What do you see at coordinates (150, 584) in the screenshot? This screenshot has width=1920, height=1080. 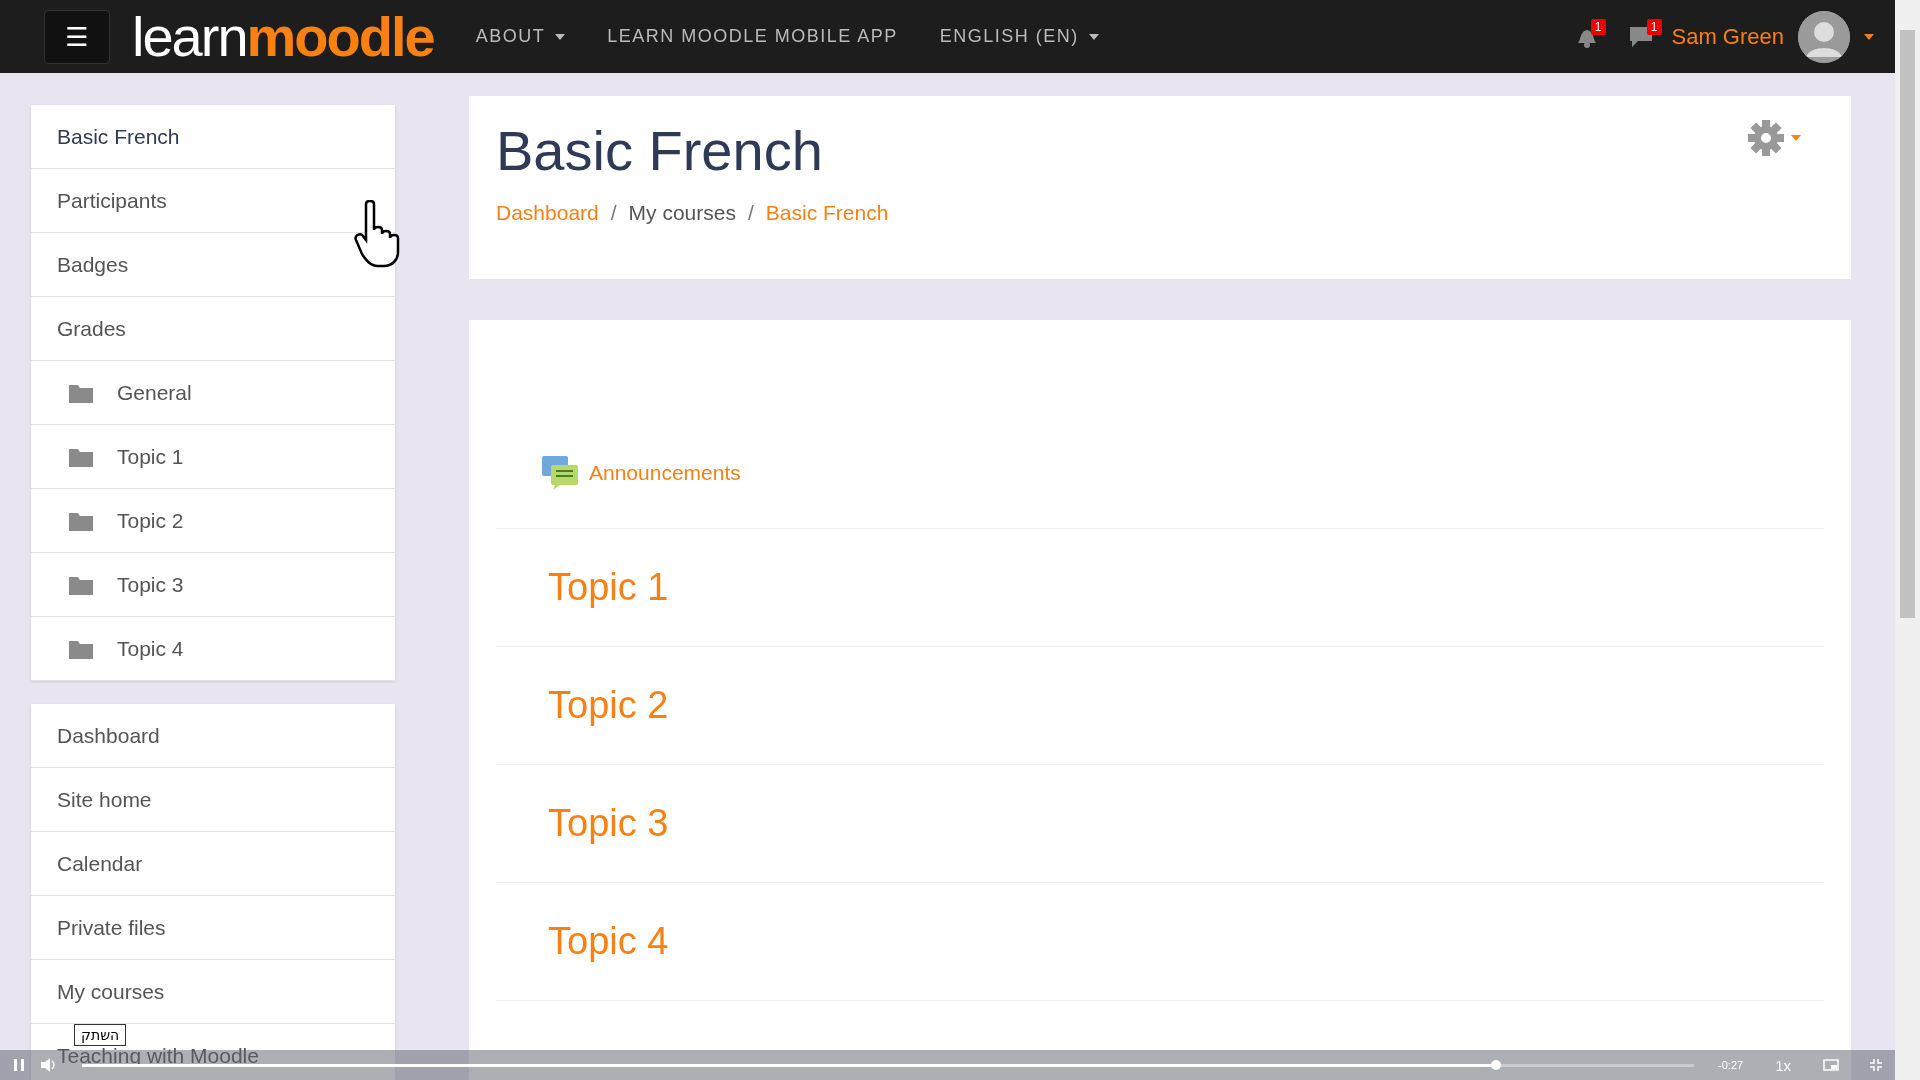 I see `section-label: Topic 3` at bounding box center [150, 584].